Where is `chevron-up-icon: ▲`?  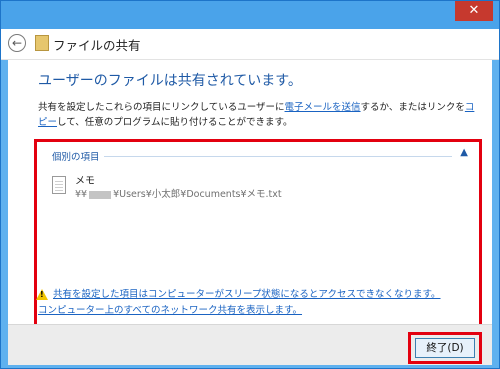
chevron-up-icon: ▲ is located at coordinates (464, 152).